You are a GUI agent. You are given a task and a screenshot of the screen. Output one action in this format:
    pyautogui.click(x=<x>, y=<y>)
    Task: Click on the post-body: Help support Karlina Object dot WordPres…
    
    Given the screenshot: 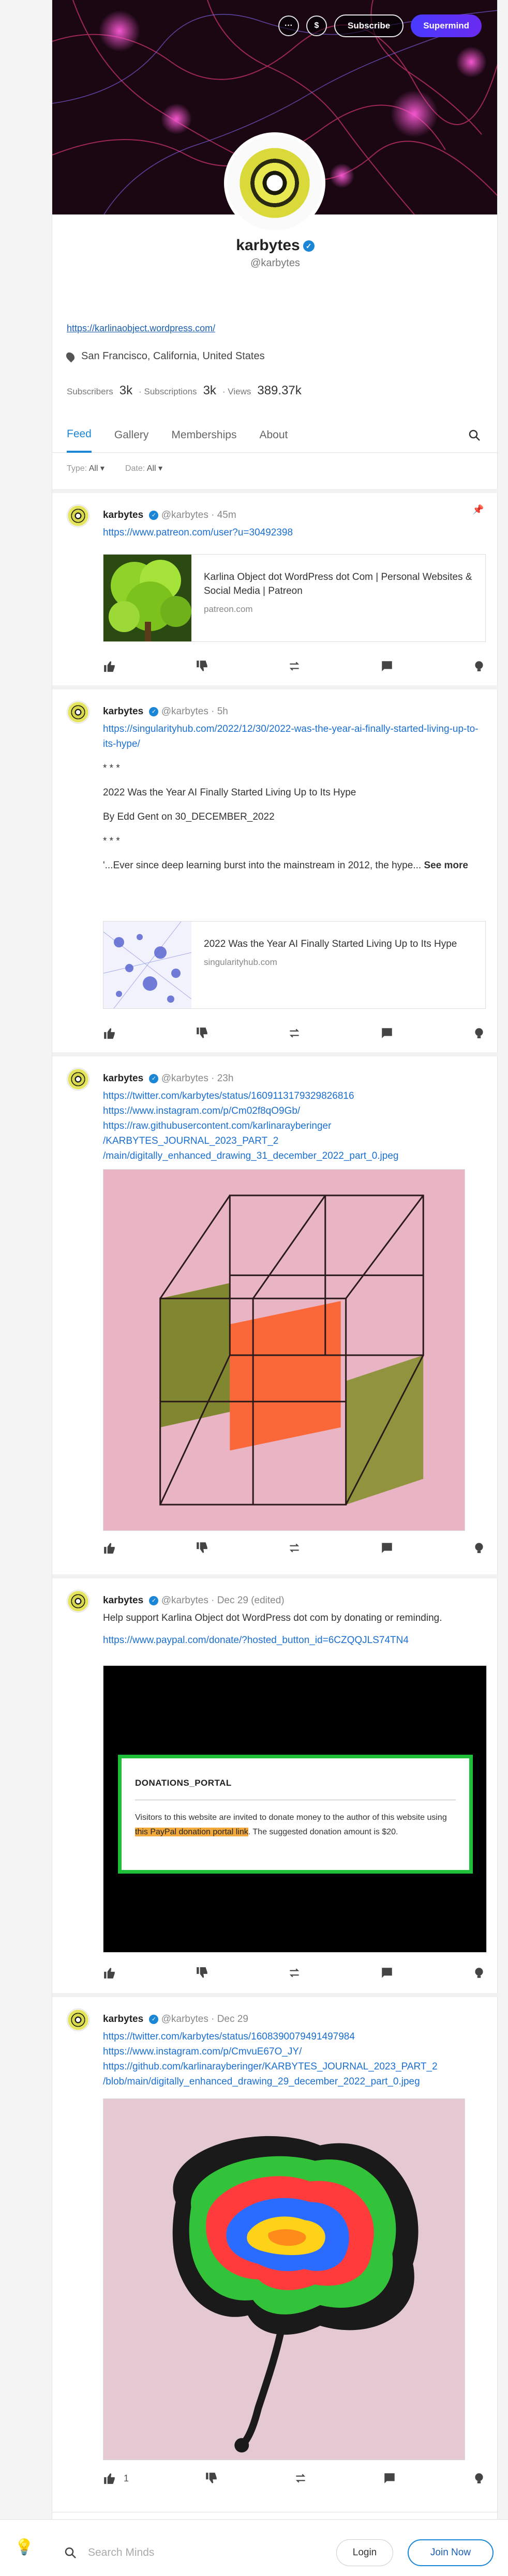 What is the action you would take?
    pyautogui.click(x=294, y=1629)
    